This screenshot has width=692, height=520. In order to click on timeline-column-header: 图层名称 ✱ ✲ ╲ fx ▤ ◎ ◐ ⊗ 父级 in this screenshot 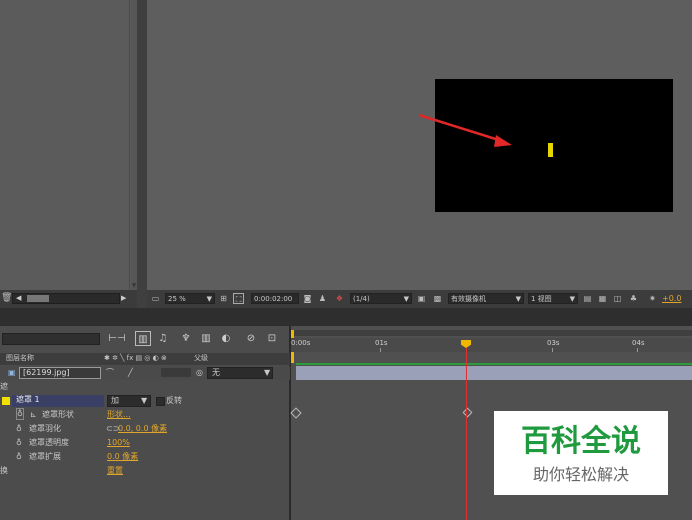, I will do `click(145, 359)`.